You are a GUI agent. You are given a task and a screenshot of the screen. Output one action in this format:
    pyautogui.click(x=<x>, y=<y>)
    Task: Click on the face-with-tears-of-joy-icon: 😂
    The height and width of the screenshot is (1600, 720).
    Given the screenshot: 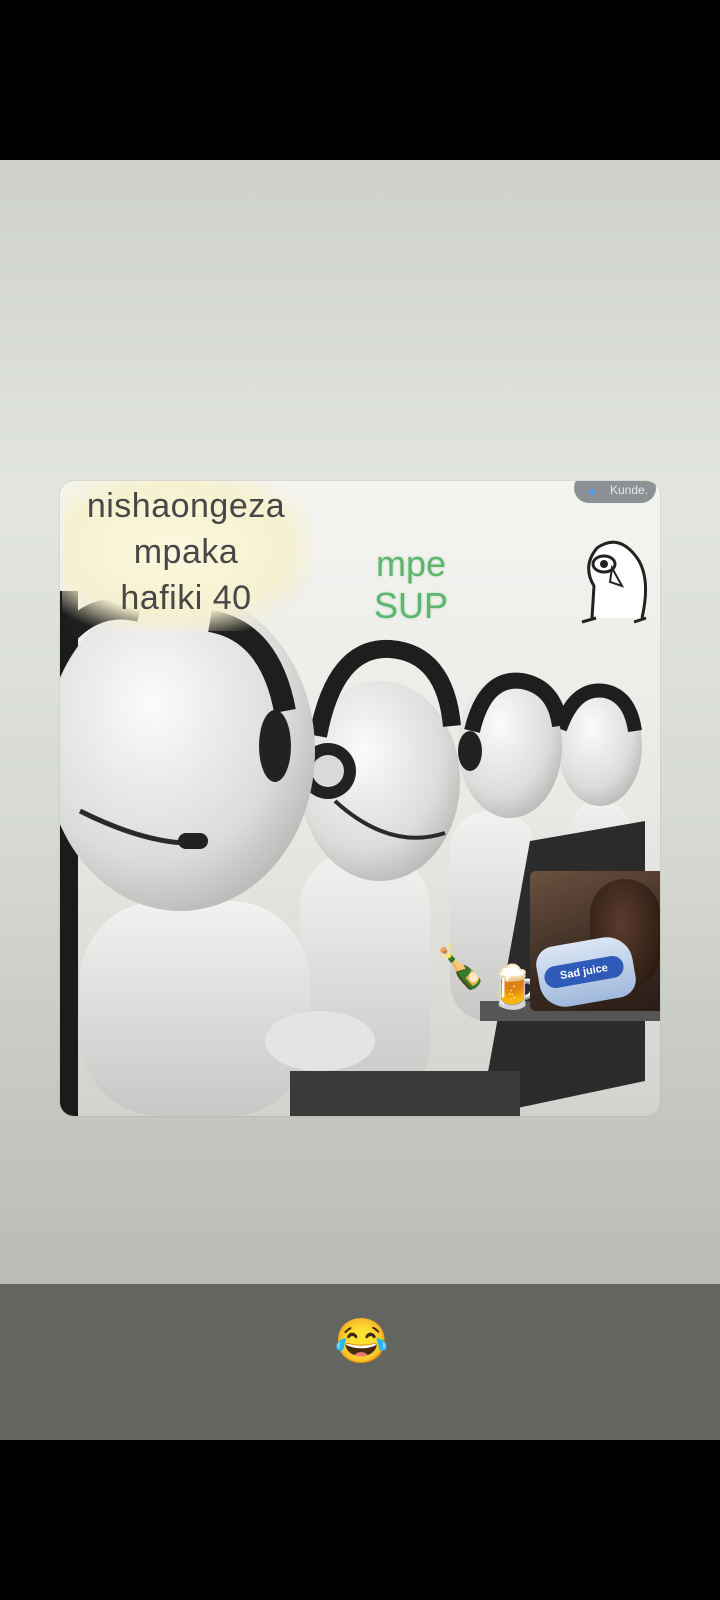 What is the action you would take?
    pyautogui.click(x=361, y=1342)
    